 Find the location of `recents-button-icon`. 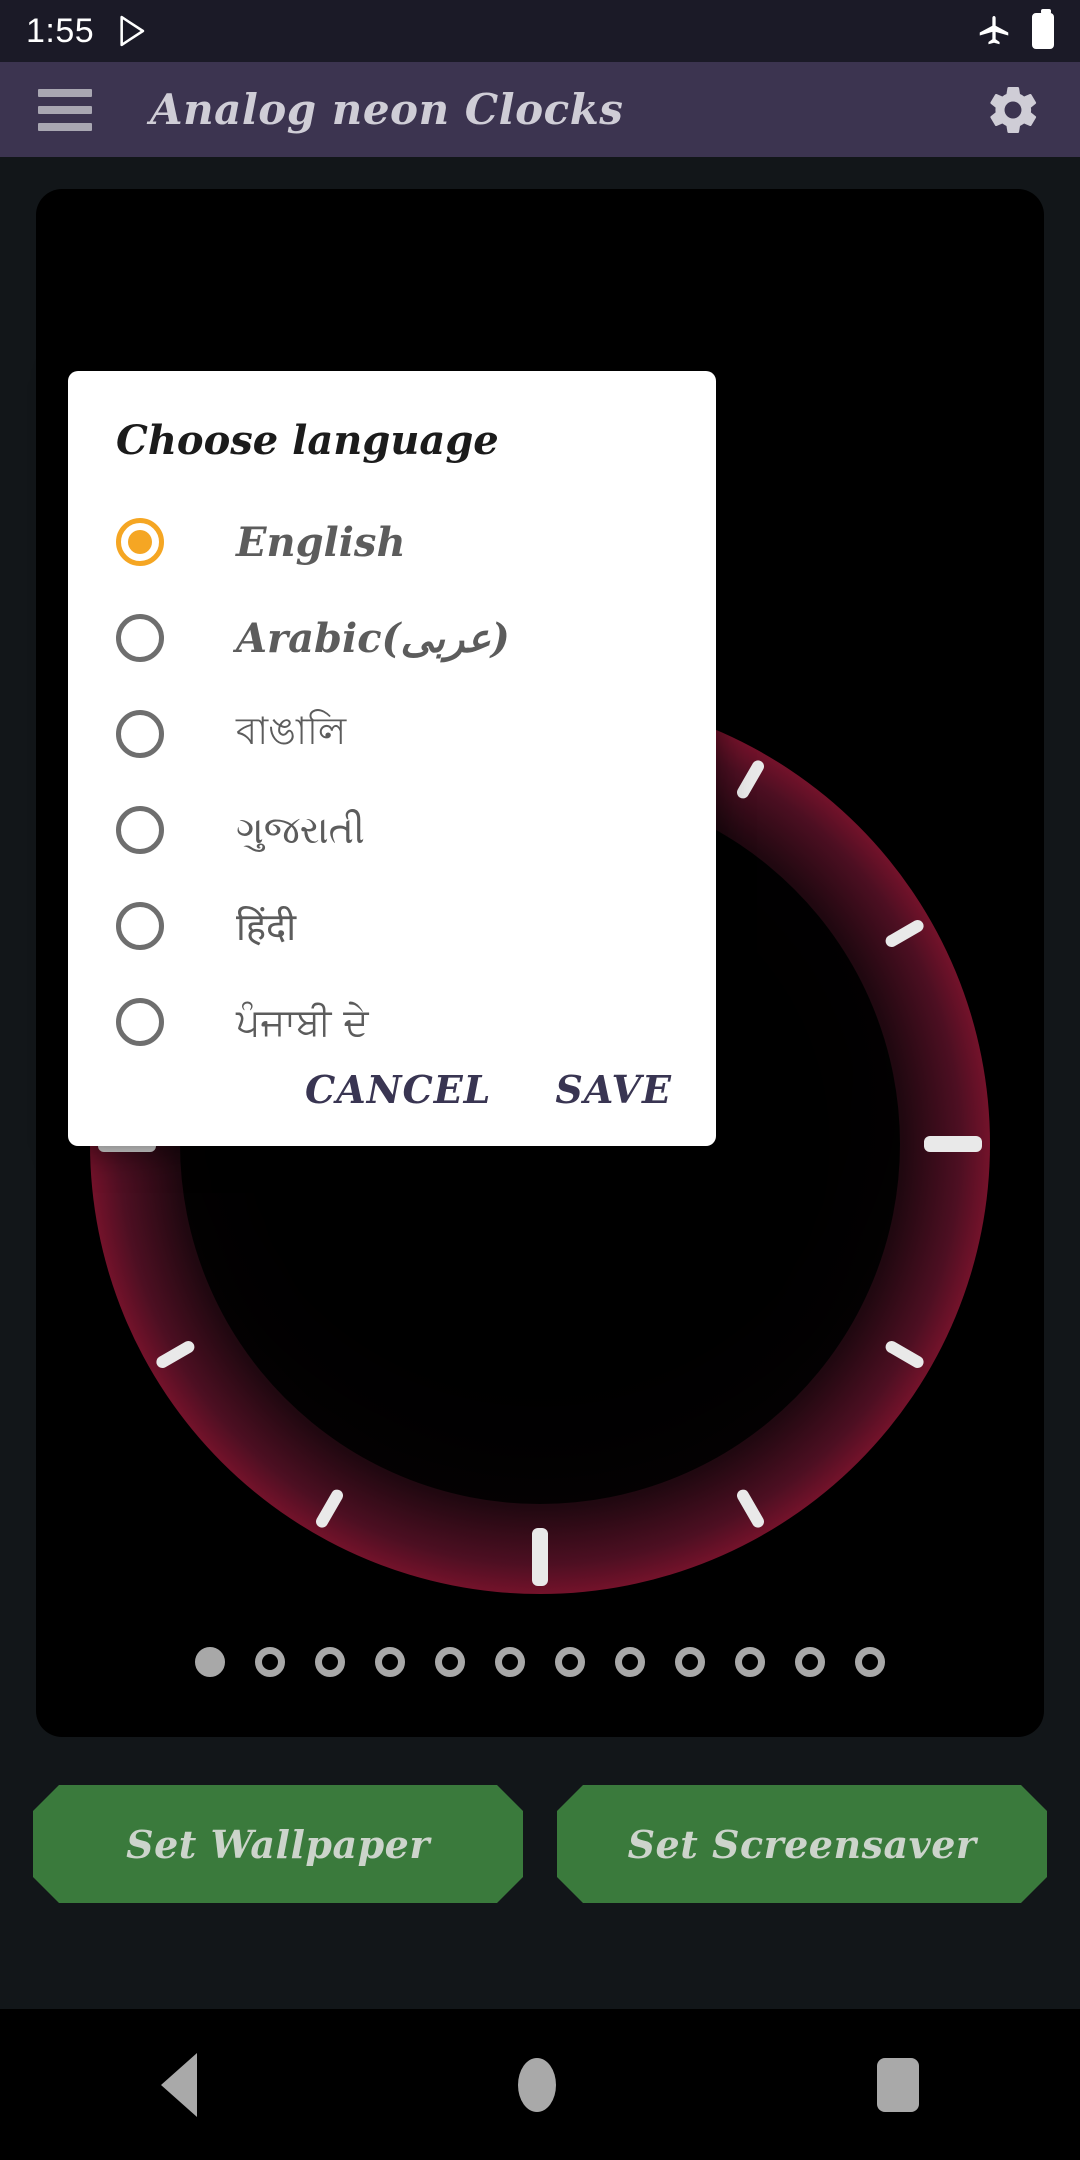

recents-button-icon is located at coordinates (898, 2084).